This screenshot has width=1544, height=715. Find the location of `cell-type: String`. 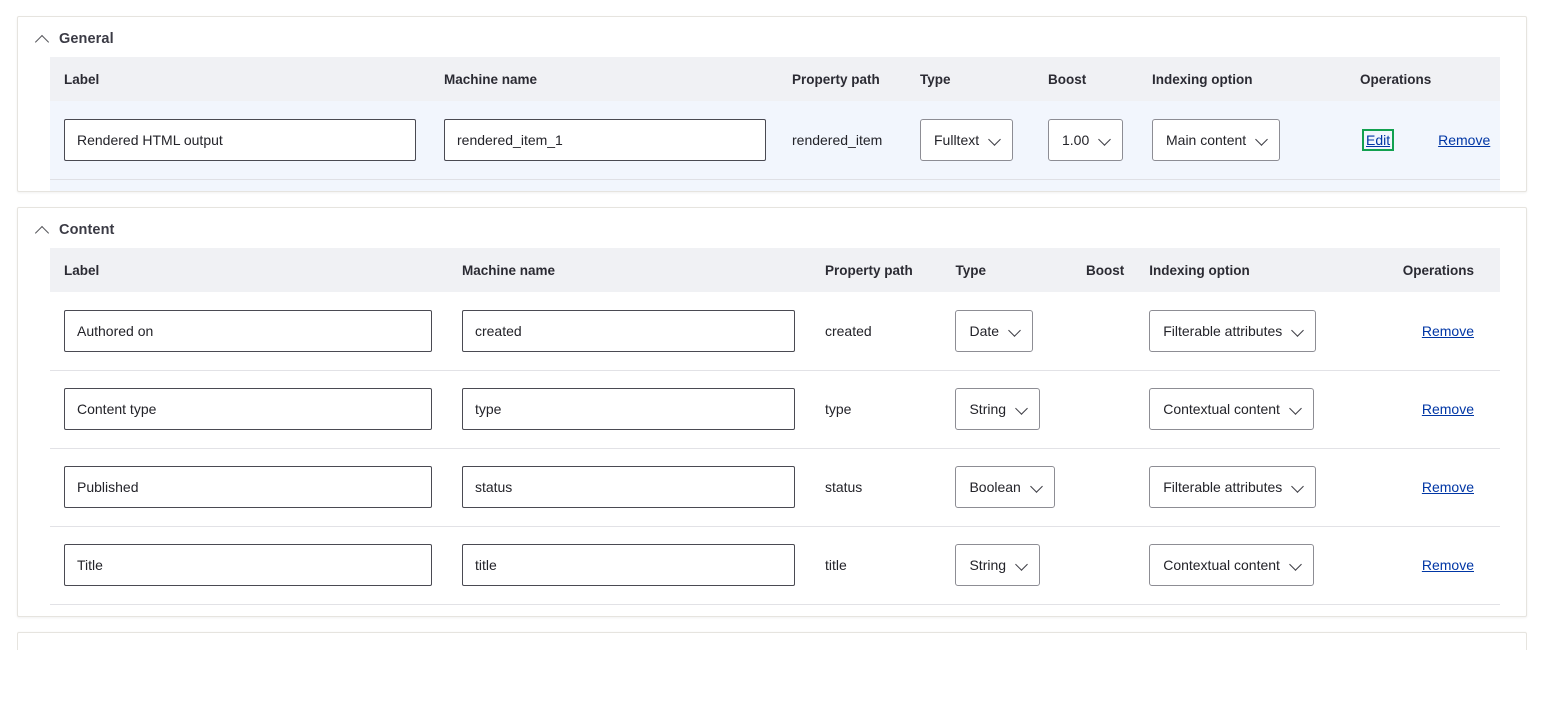

cell-type: String is located at coordinates (1020, 565).